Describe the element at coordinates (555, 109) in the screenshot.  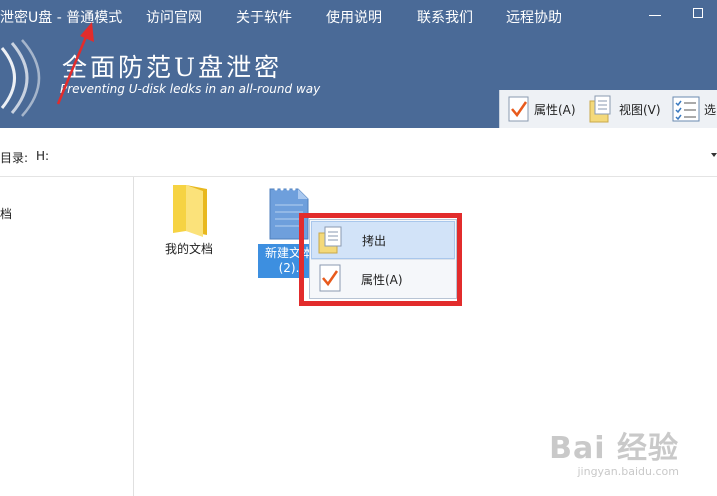
I see `toolbar-properties-label: 属性(A)` at that location.